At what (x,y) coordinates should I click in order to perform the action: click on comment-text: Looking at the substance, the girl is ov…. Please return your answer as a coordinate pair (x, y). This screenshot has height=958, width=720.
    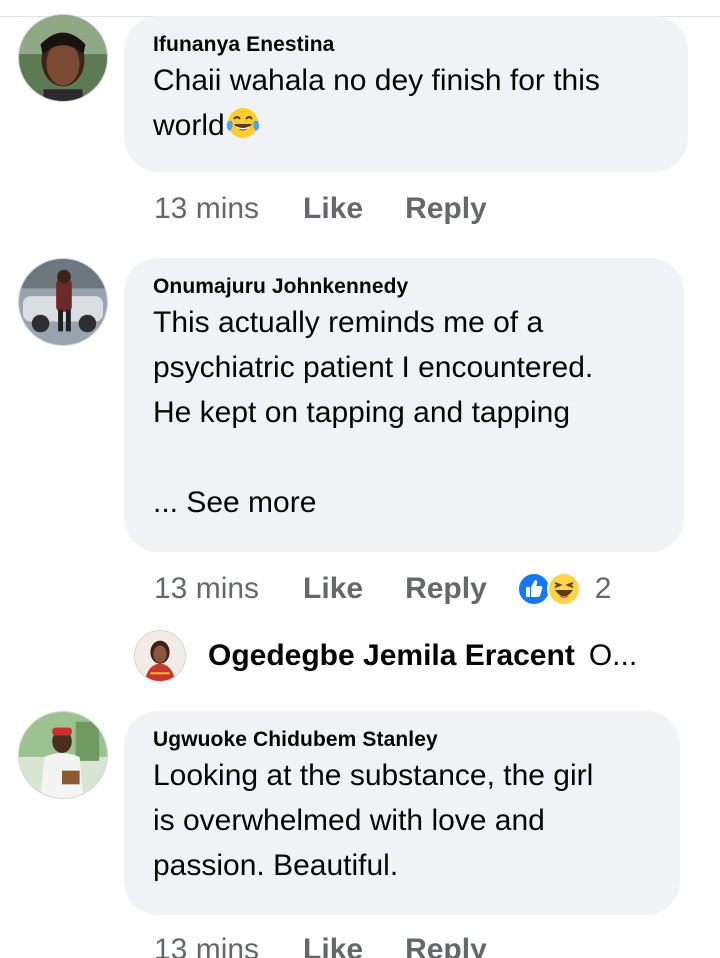
    Looking at the image, I should click on (401, 820).